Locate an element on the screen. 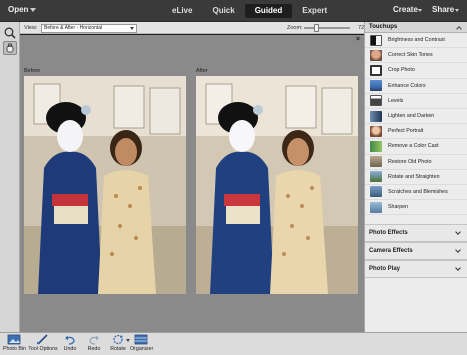 The image size is (467, 355). close-icon: × is located at coordinates (358, 39).